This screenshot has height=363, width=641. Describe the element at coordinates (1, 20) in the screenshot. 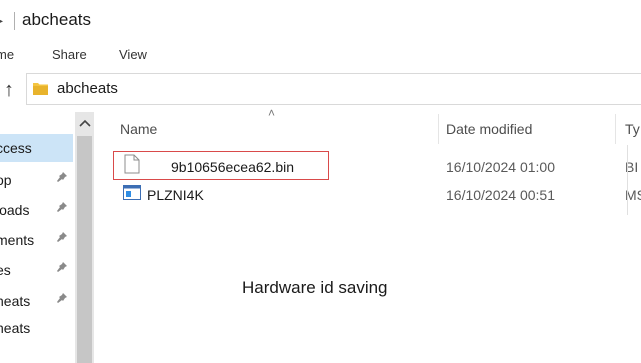

I see `title-chevron-icon: ▸` at that location.